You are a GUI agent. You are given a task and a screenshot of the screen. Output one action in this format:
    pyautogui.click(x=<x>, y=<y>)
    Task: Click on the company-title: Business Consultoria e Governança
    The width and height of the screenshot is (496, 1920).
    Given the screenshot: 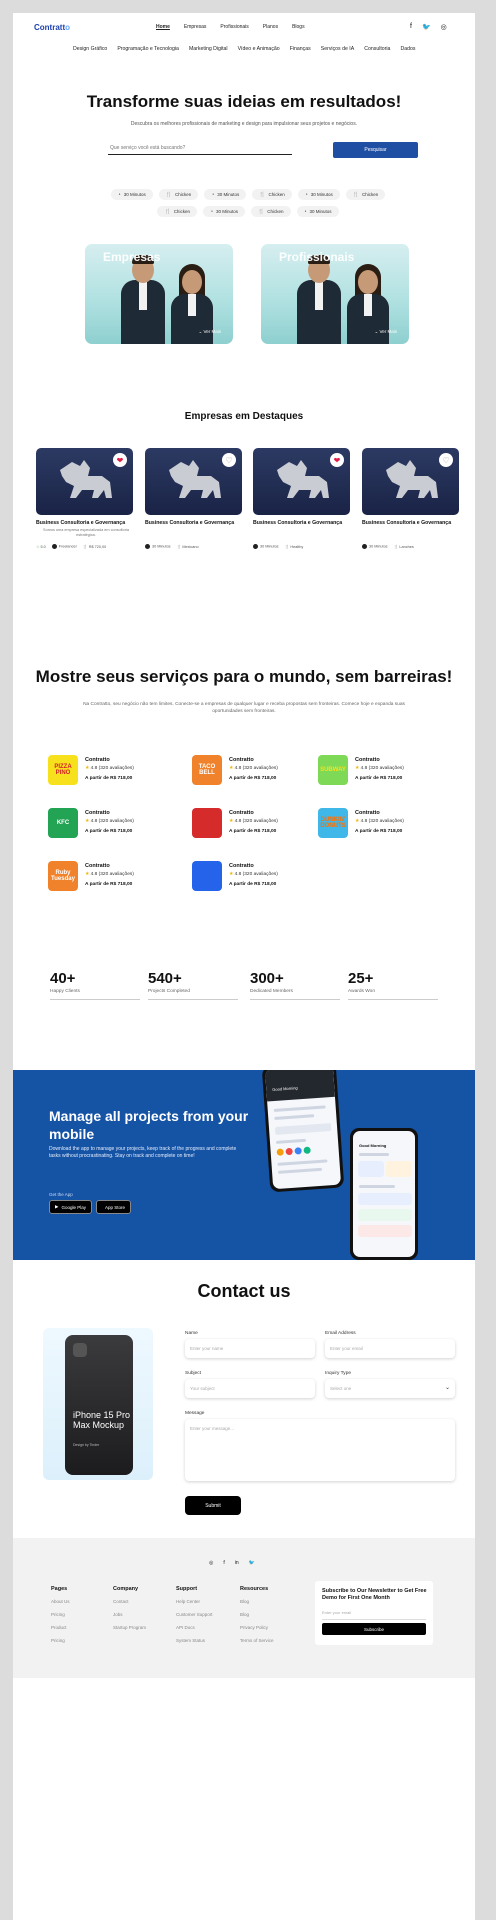 What is the action you would take?
    pyautogui.click(x=298, y=523)
    